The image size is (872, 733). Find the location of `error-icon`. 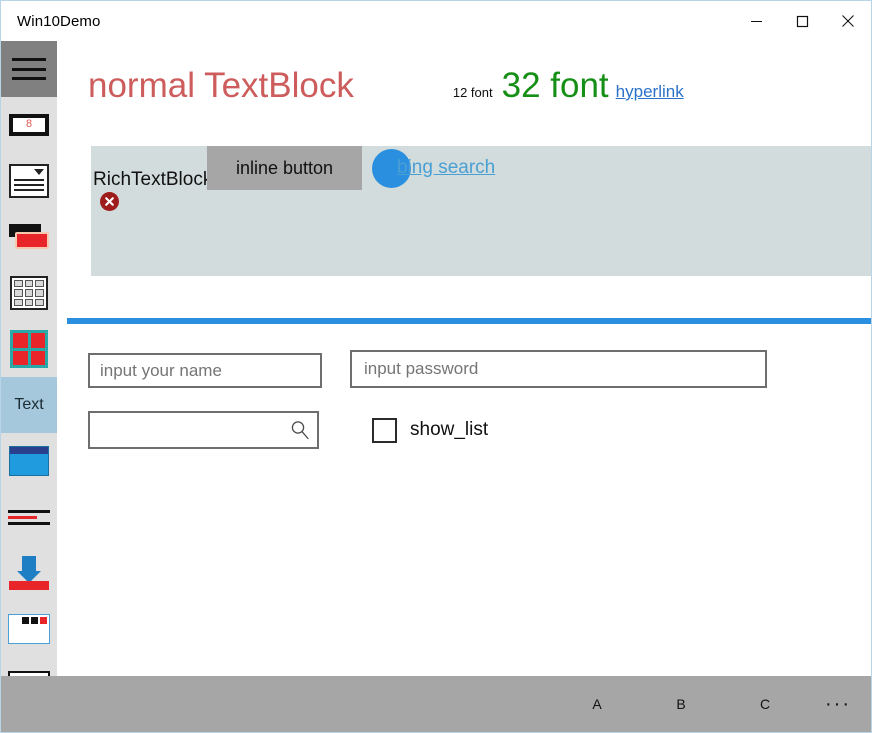

error-icon is located at coordinates (109, 201).